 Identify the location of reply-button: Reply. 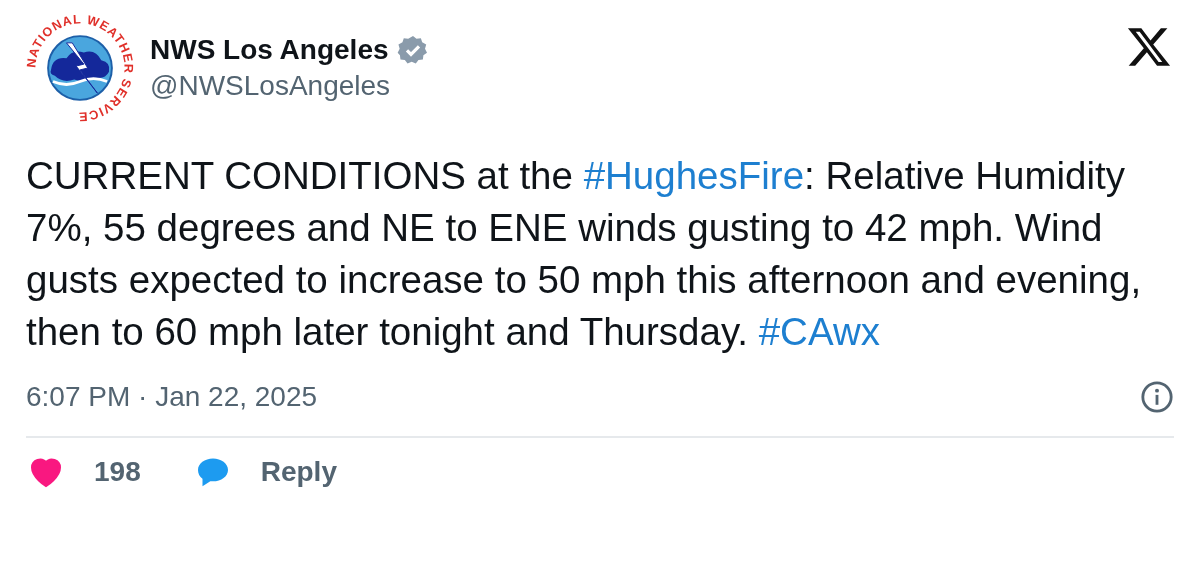
(264, 472).